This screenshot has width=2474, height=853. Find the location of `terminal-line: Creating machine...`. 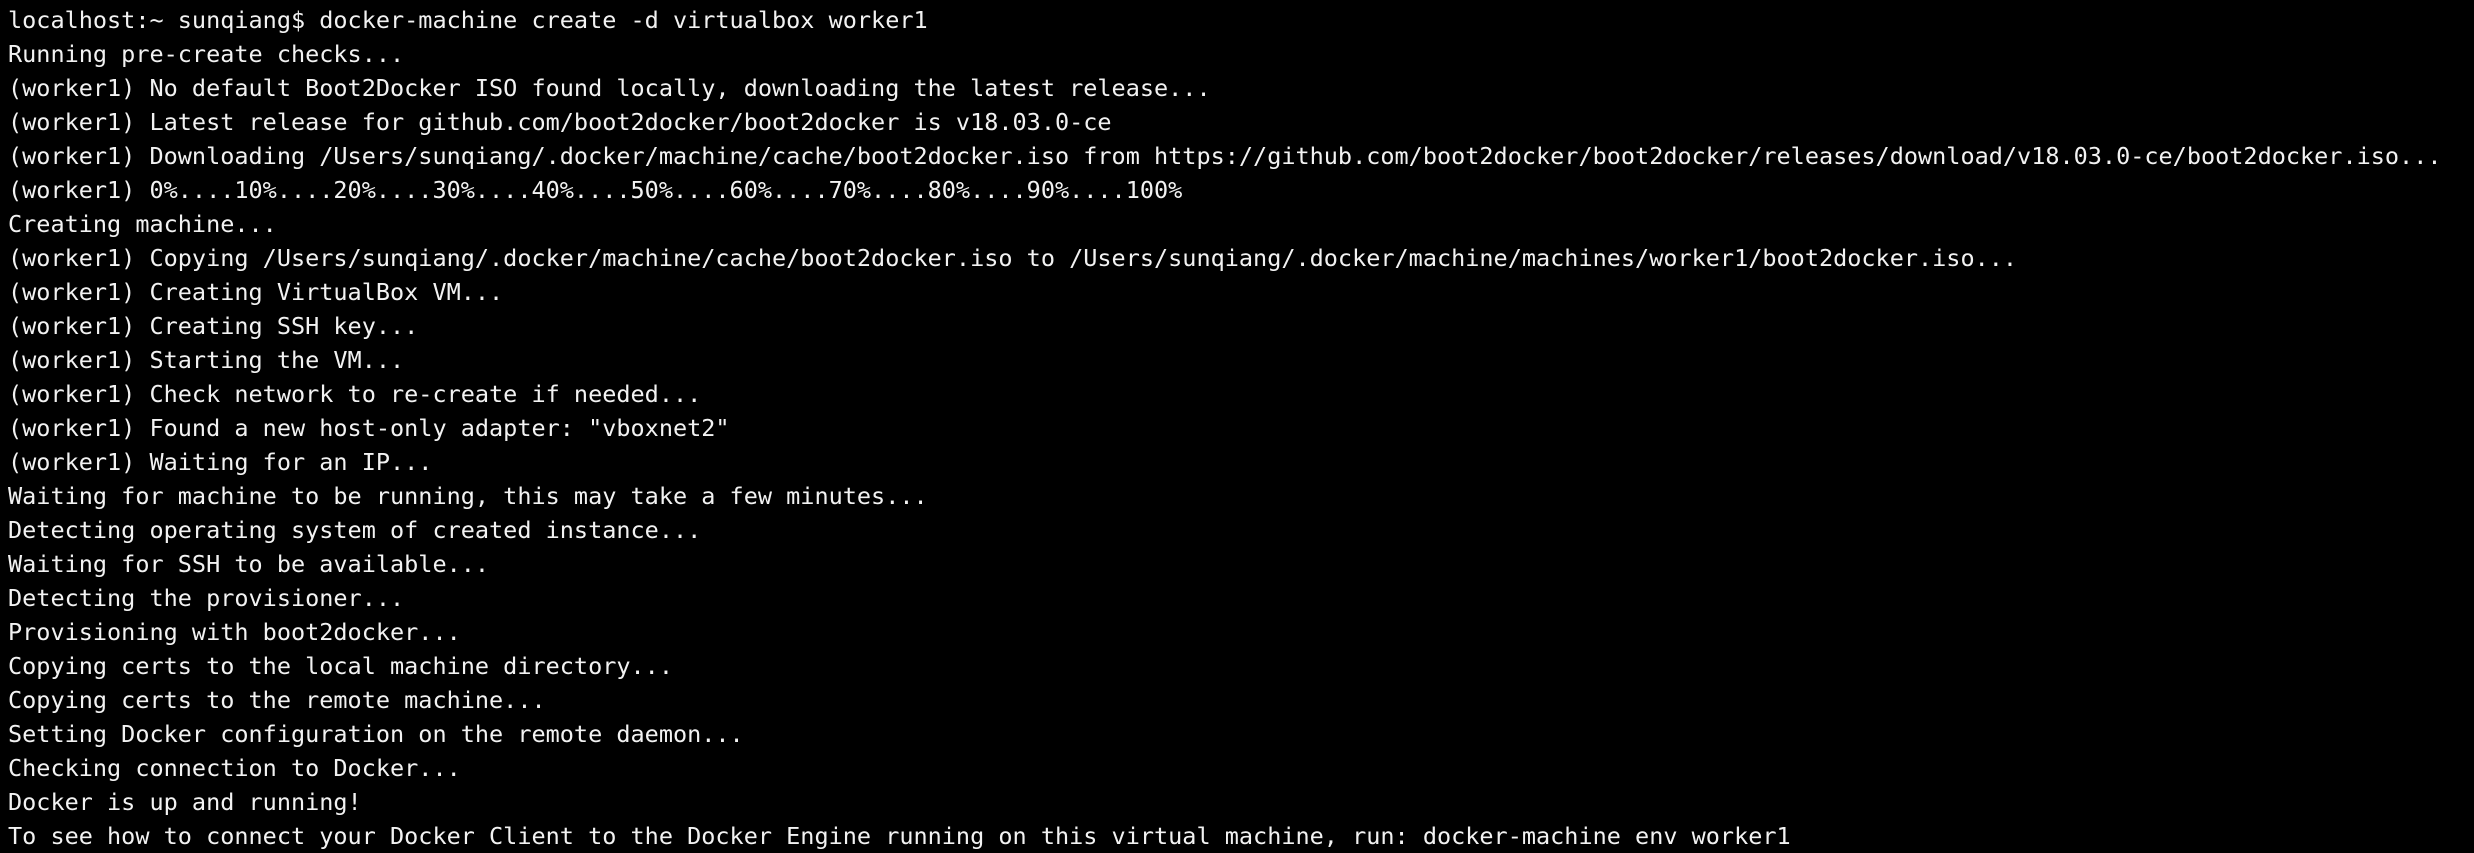

terminal-line: Creating machine... is located at coordinates (142, 224).